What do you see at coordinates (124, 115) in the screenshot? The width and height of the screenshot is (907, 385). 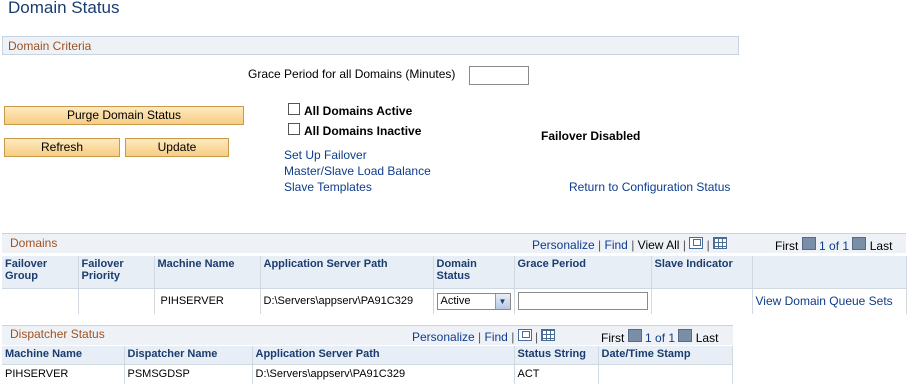 I see `purge-domain-status-button: Purge Domain Status` at bounding box center [124, 115].